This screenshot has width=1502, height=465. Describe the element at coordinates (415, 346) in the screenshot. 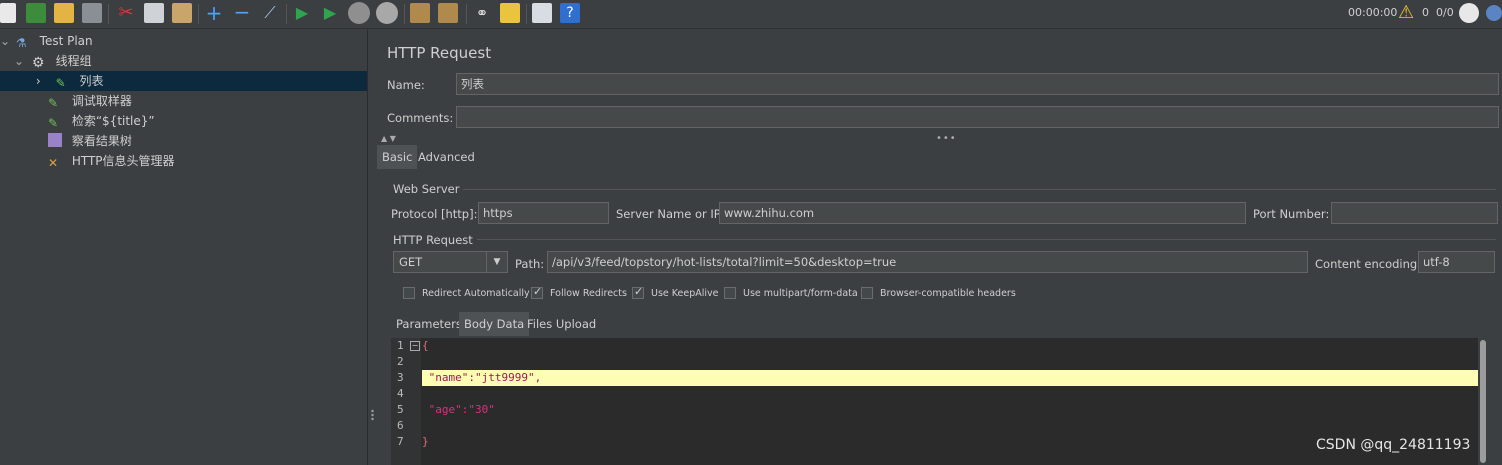

I see `fold-icon: −` at that location.